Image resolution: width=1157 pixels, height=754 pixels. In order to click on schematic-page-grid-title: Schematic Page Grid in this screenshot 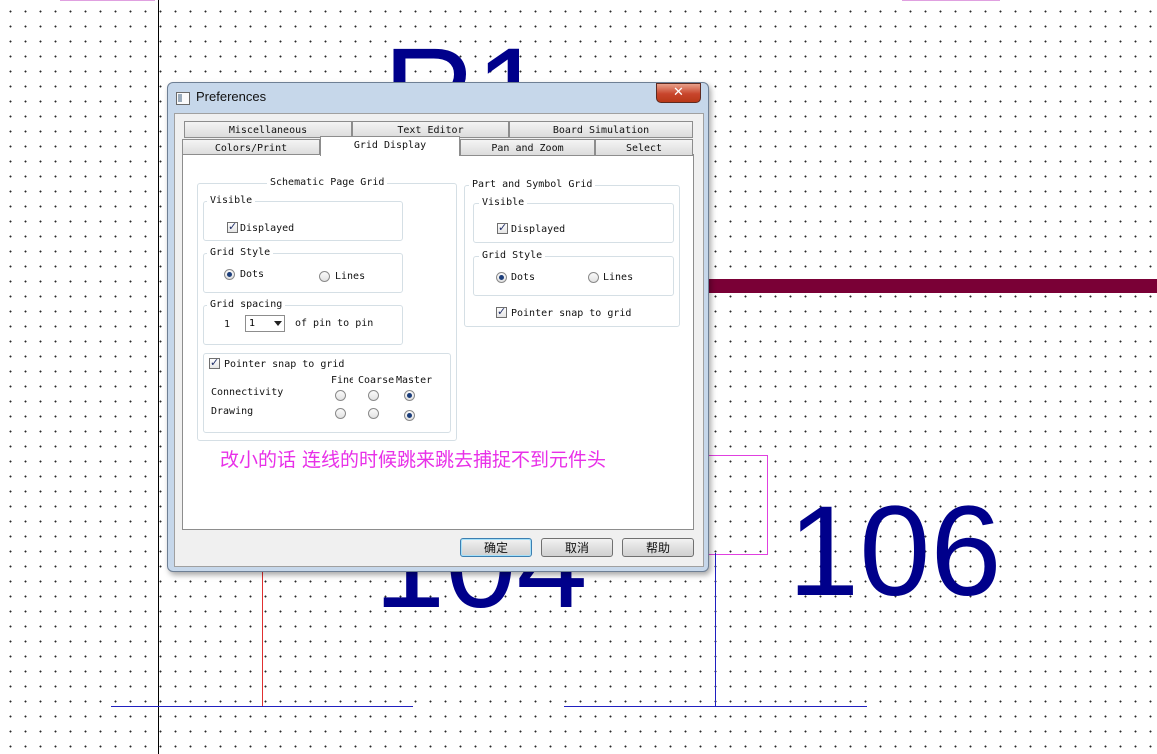, I will do `click(327, 183)`.